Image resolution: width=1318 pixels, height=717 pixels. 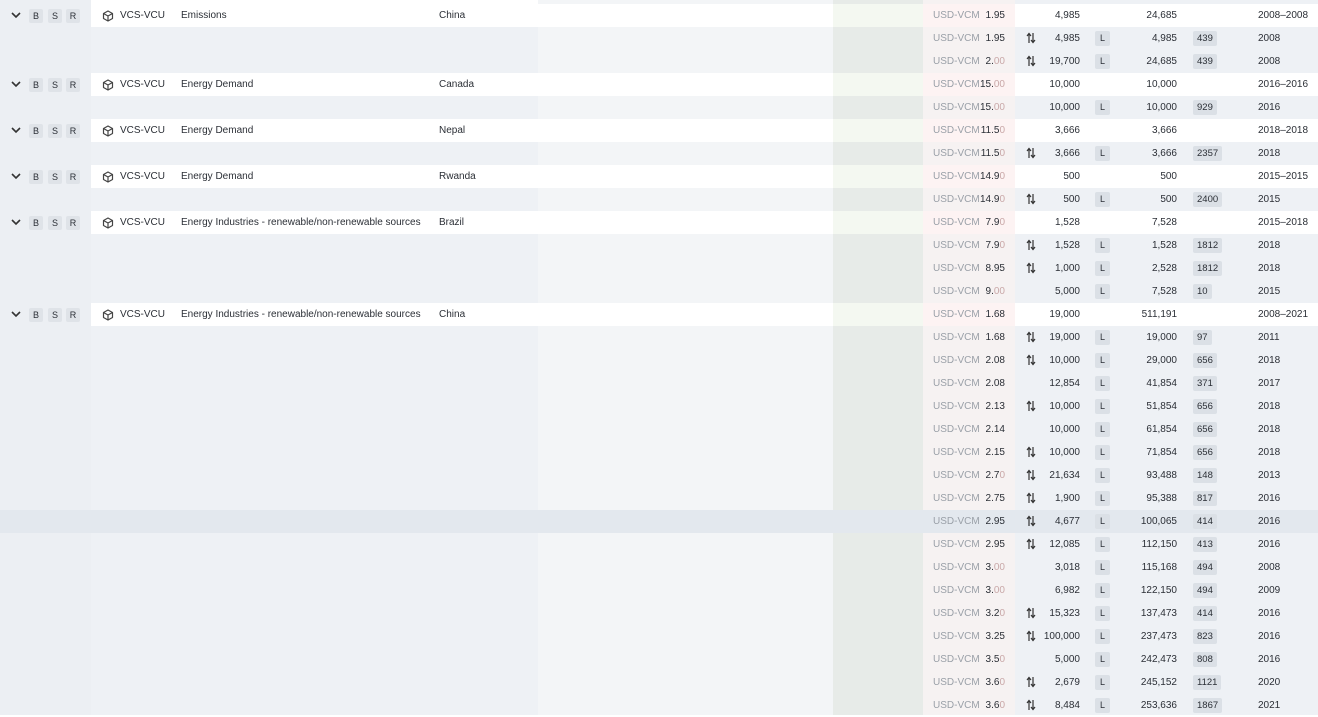 I want to click on order-row: USD-VCM 9.00 5,000 L 7,528 10 2015, so click(x=659, y=291).